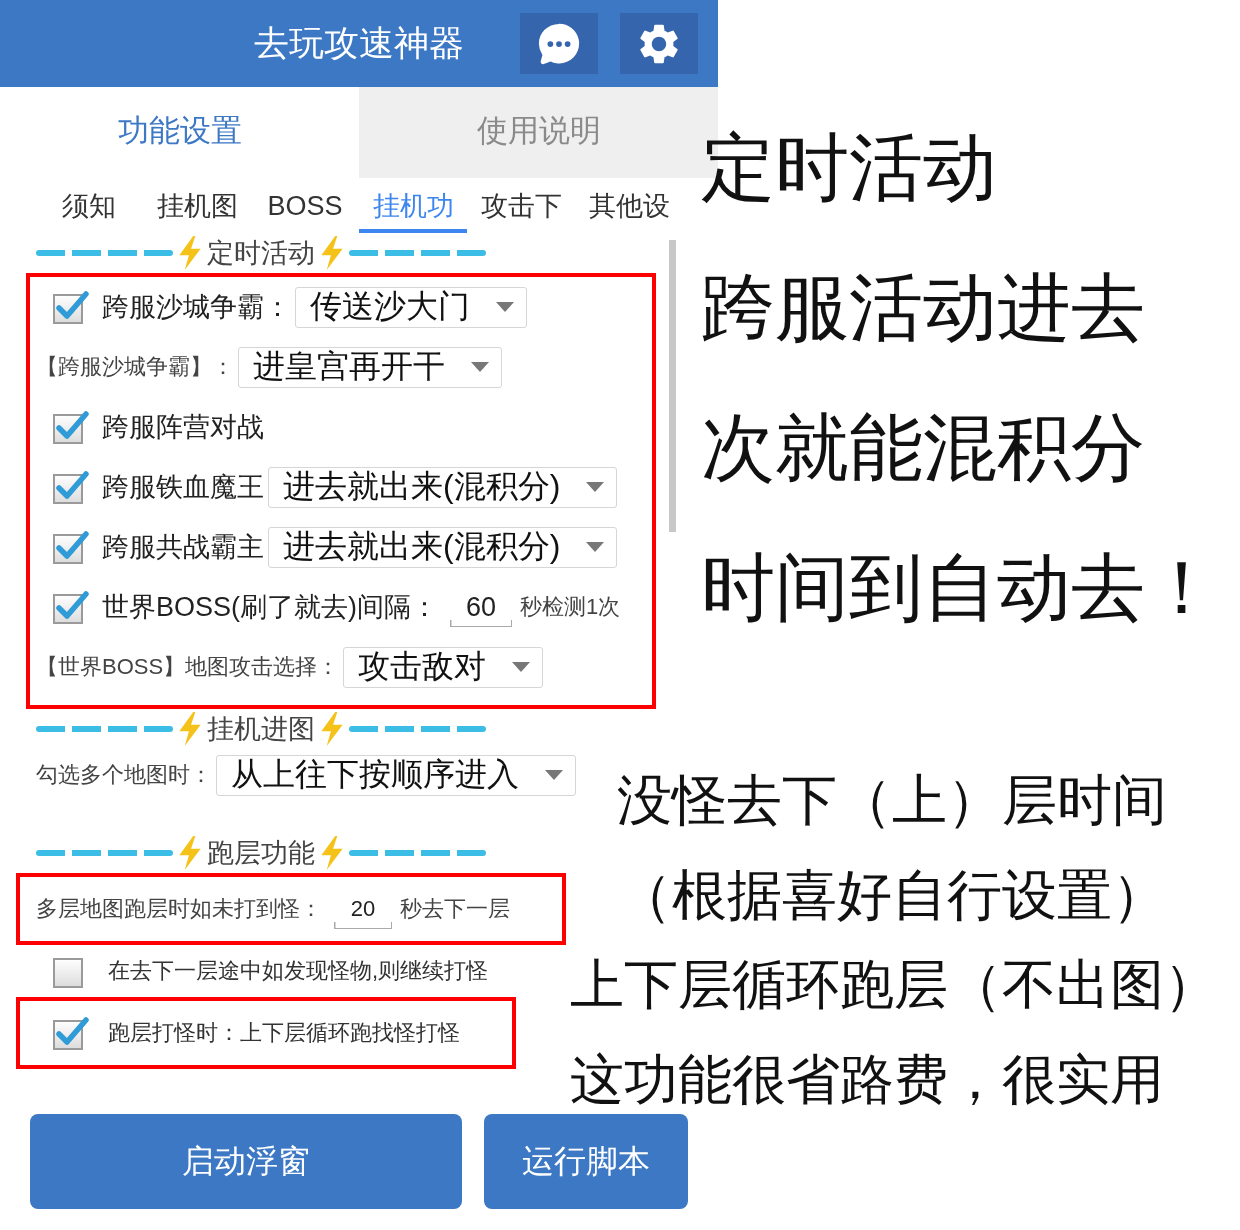 The height and width of the screenshot is (1230, 1240). What do you see at coordinates (270, 607) in the screenshot?
I see `option-label: 世界BOSS(刷了就去)间隔：` at bounding box center [270, 607].